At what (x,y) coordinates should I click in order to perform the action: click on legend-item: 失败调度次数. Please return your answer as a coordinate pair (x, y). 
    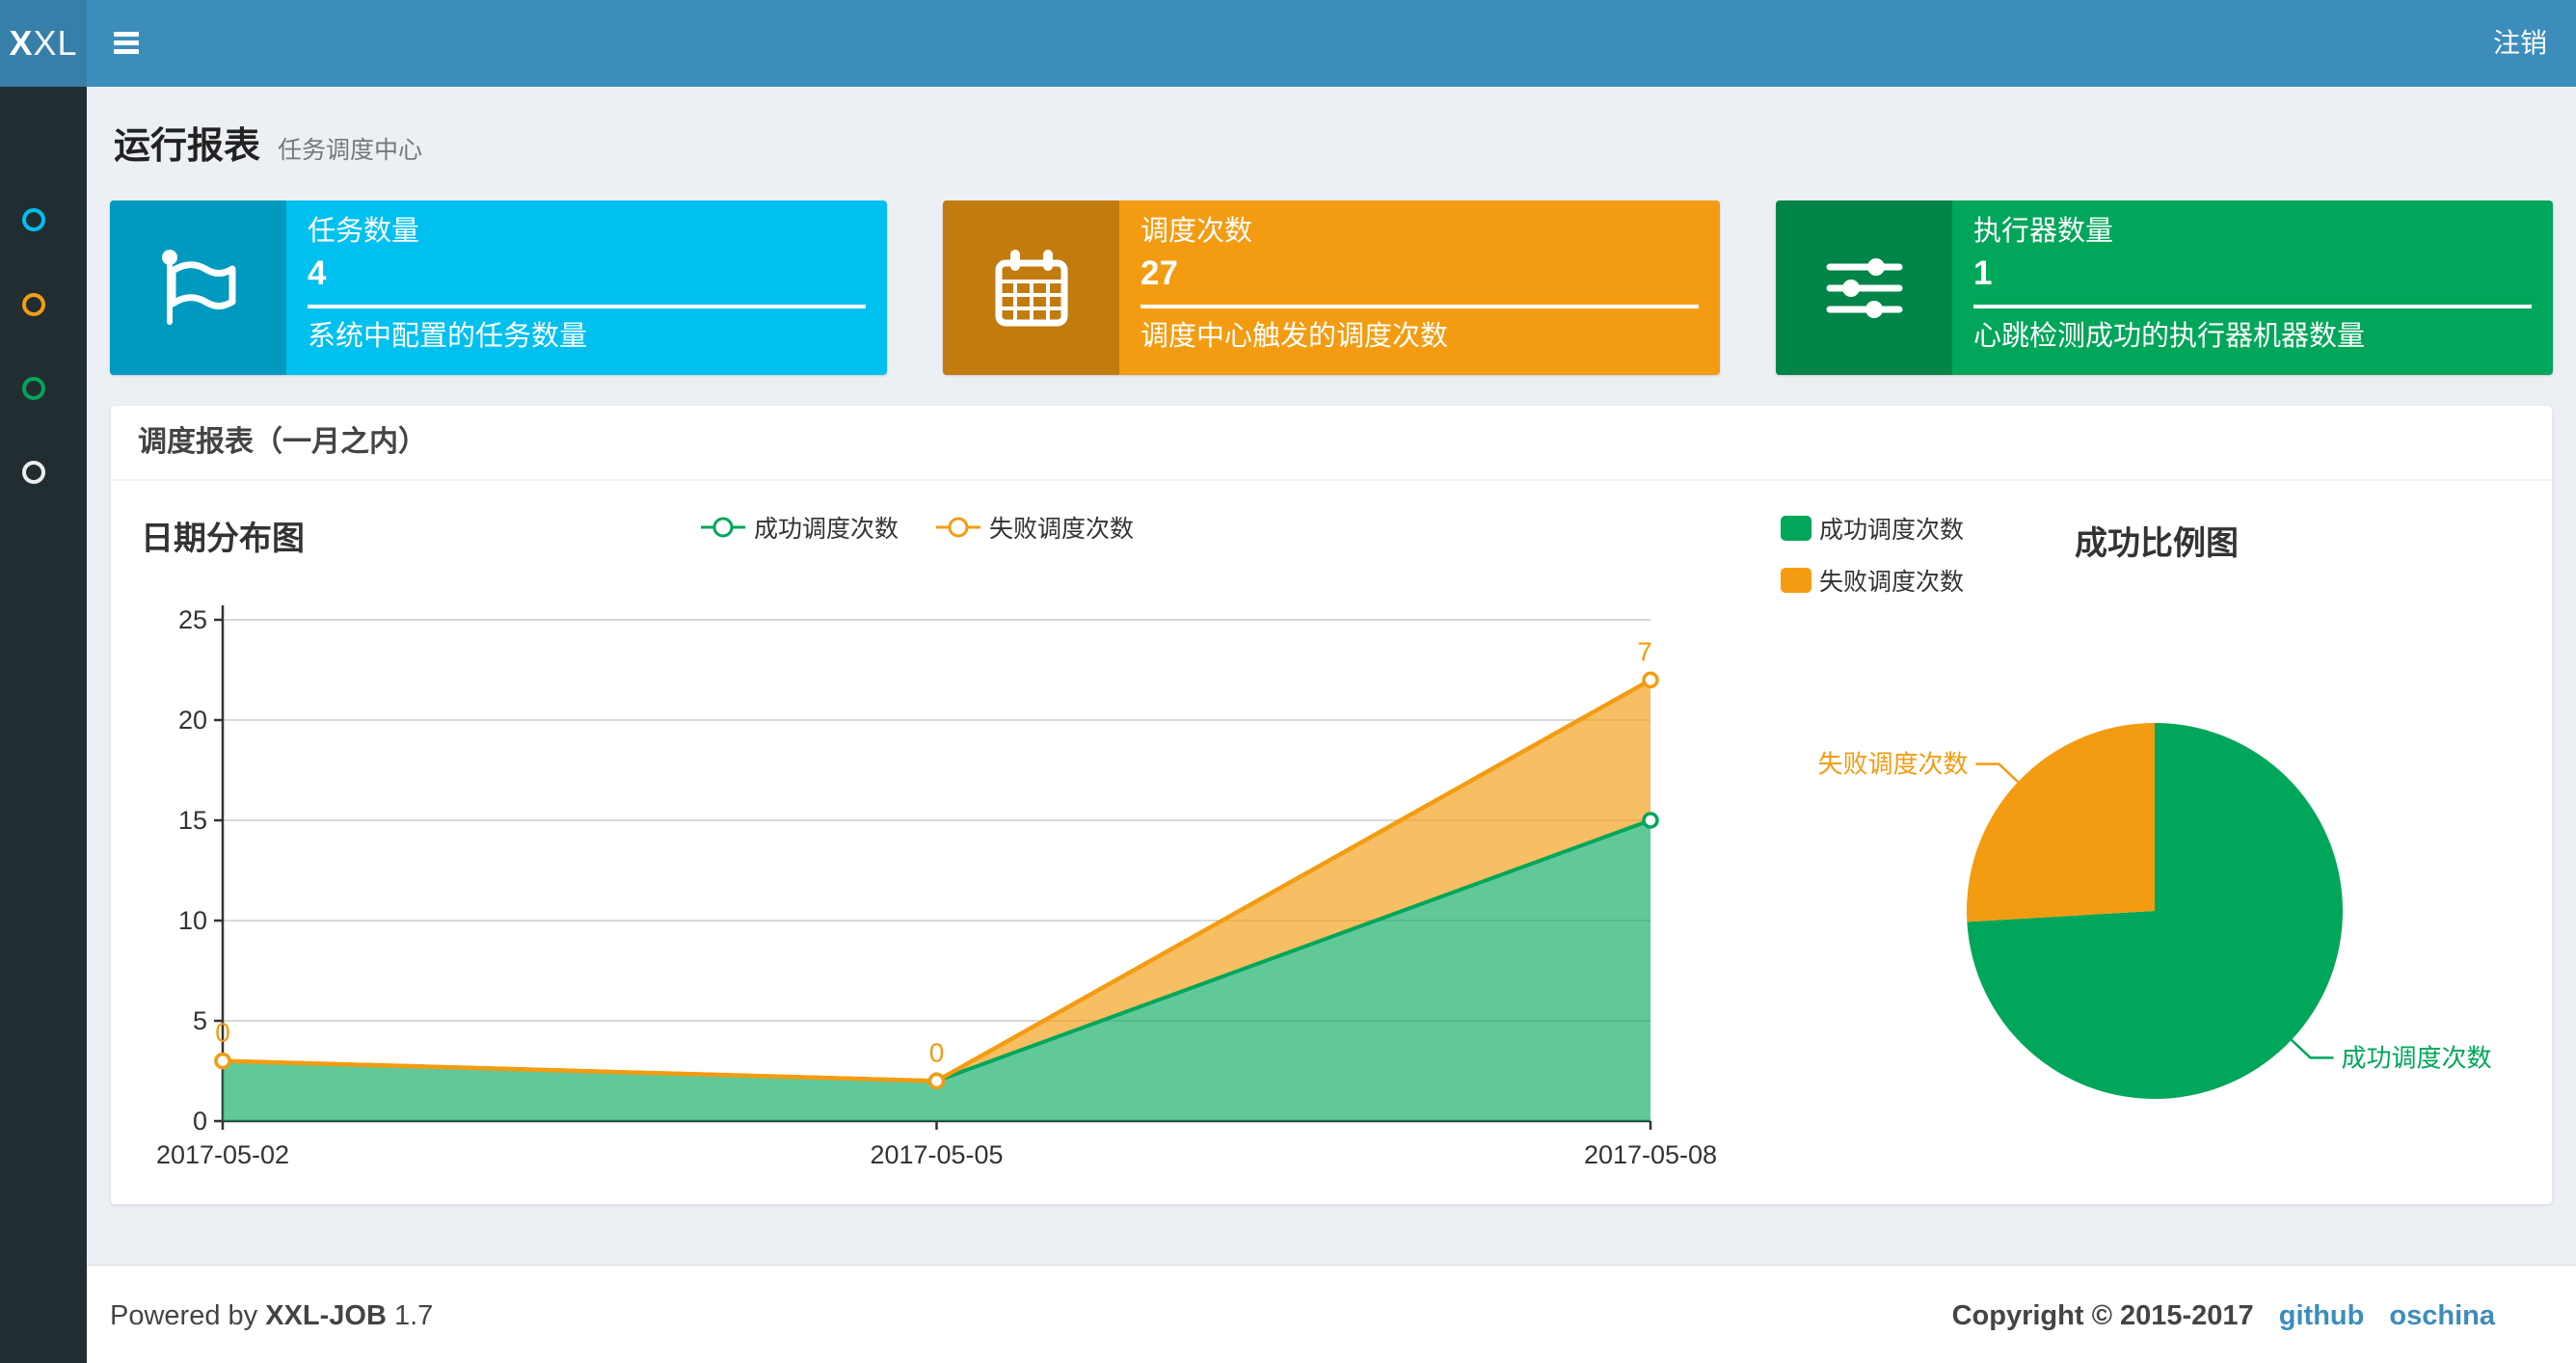
    Looking at the image, I should click on (1034, 527).